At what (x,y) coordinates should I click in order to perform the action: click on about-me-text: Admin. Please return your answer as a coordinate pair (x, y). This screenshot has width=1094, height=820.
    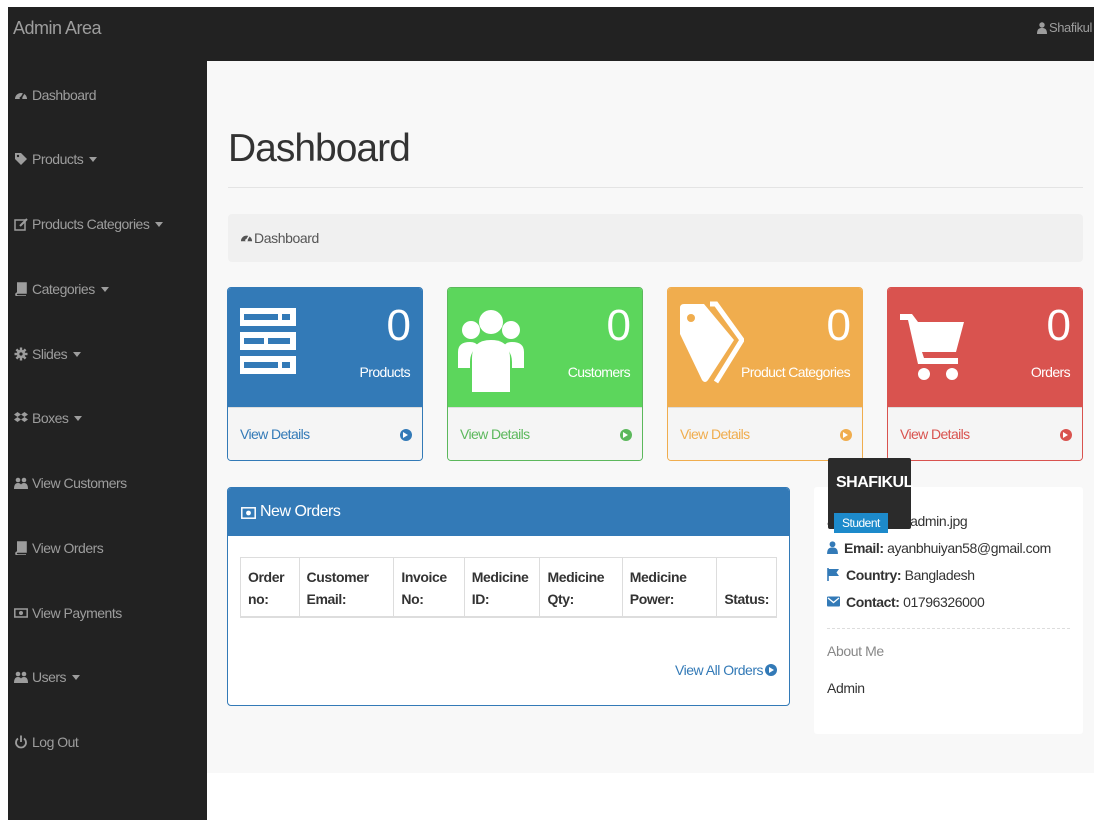
    Looking at the image, I should click on (846, 688).